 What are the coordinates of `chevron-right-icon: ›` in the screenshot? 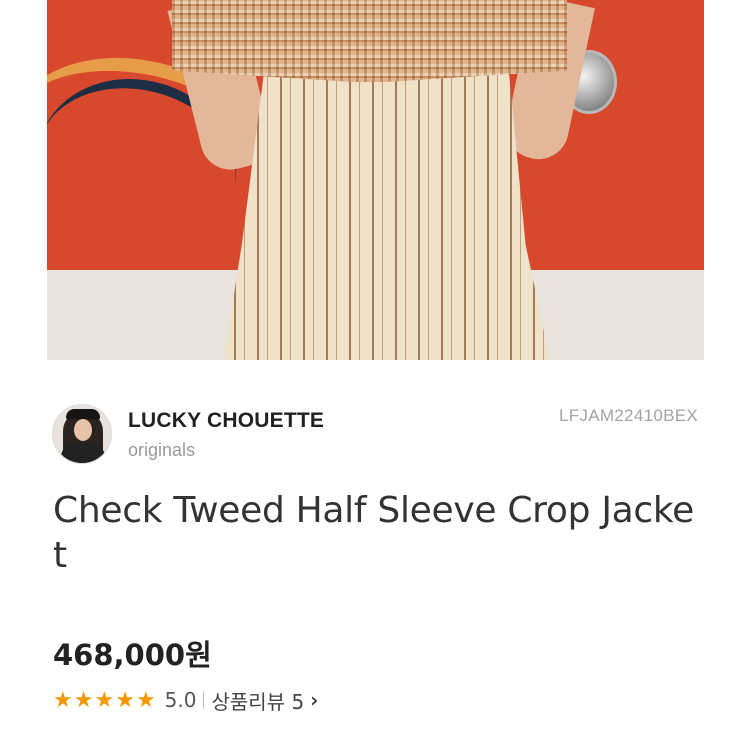 It's located at (314, 700).